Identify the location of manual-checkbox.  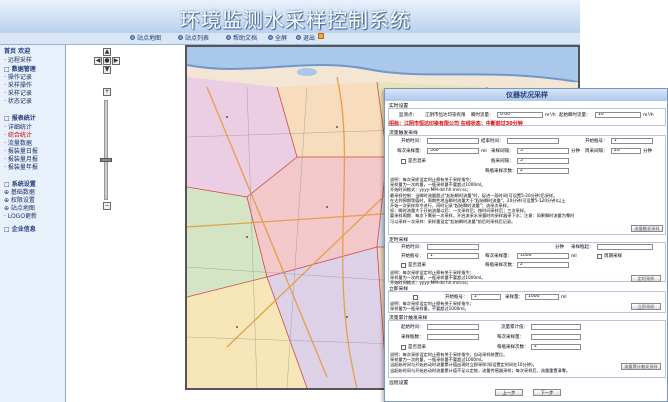
(415, 297).